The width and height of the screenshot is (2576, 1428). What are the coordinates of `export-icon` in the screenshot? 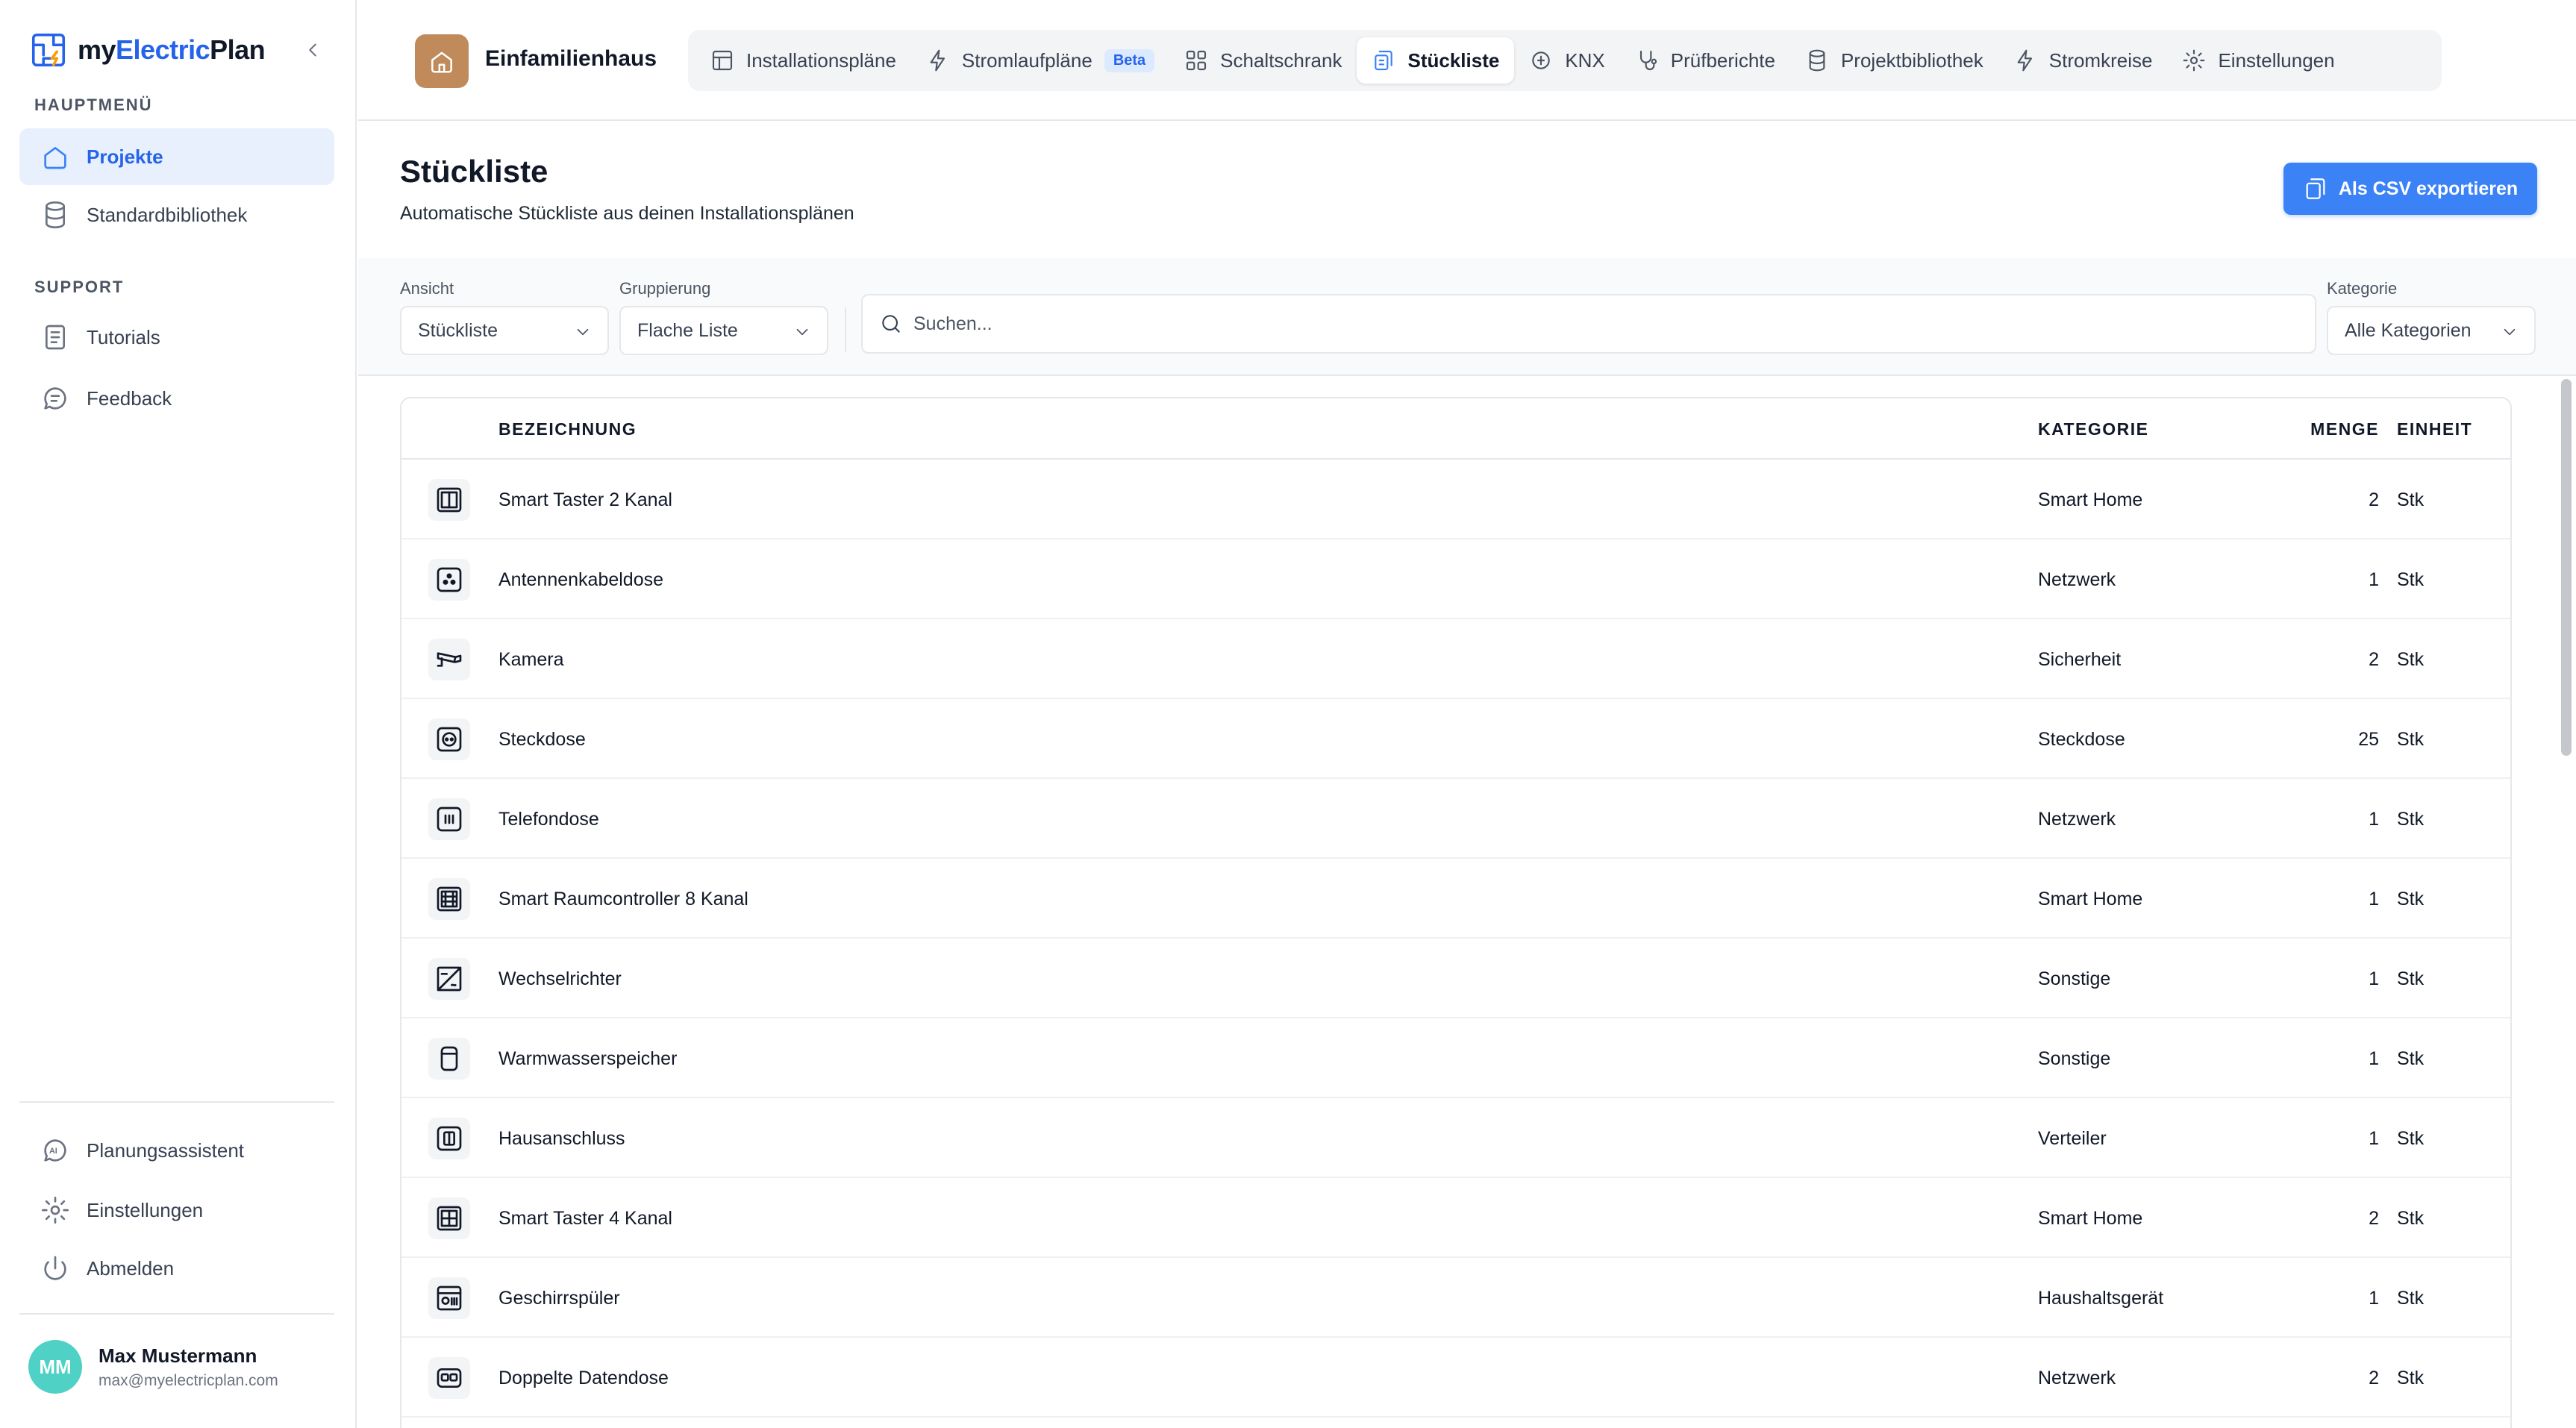 It's located at (2315, 188).